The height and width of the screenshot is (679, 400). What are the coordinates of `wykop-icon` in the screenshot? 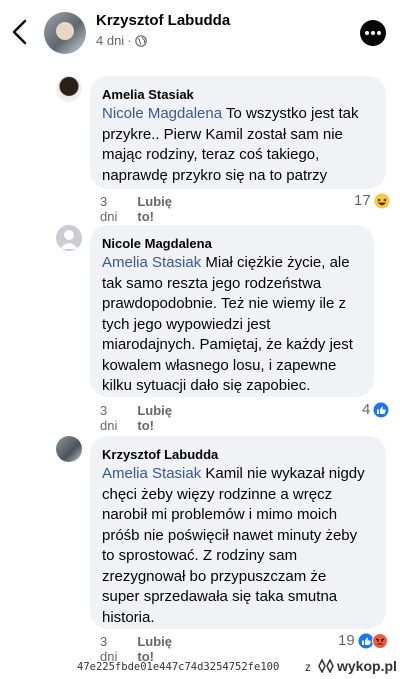 It's located at (326, 666).